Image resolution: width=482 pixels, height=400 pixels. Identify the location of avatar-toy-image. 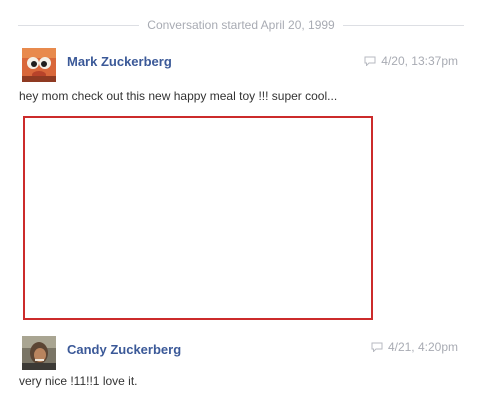
(39, 65).